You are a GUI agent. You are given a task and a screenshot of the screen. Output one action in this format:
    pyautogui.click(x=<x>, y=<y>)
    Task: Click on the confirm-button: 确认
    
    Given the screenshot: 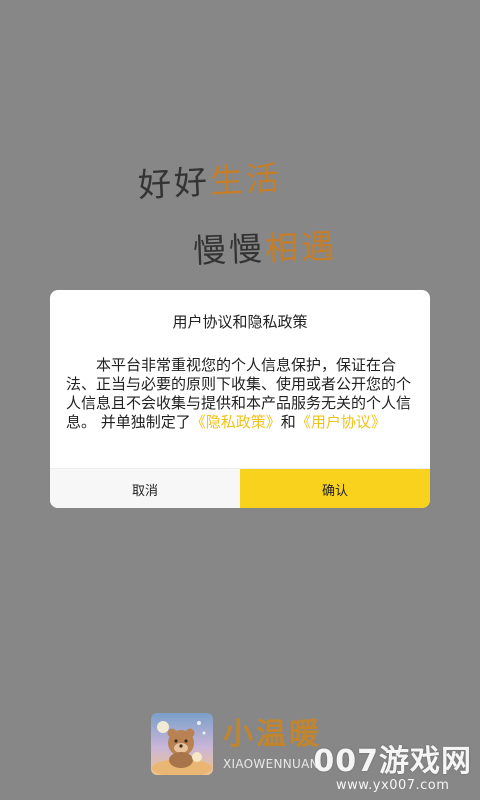 What is the action you would take?
    pyautogui.click(x=335, y=488)
    